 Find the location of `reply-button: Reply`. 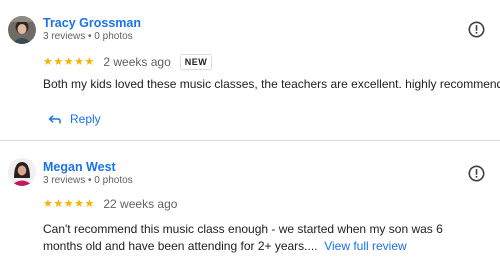

reply-button: Reply is located at coordinates (74, 119).